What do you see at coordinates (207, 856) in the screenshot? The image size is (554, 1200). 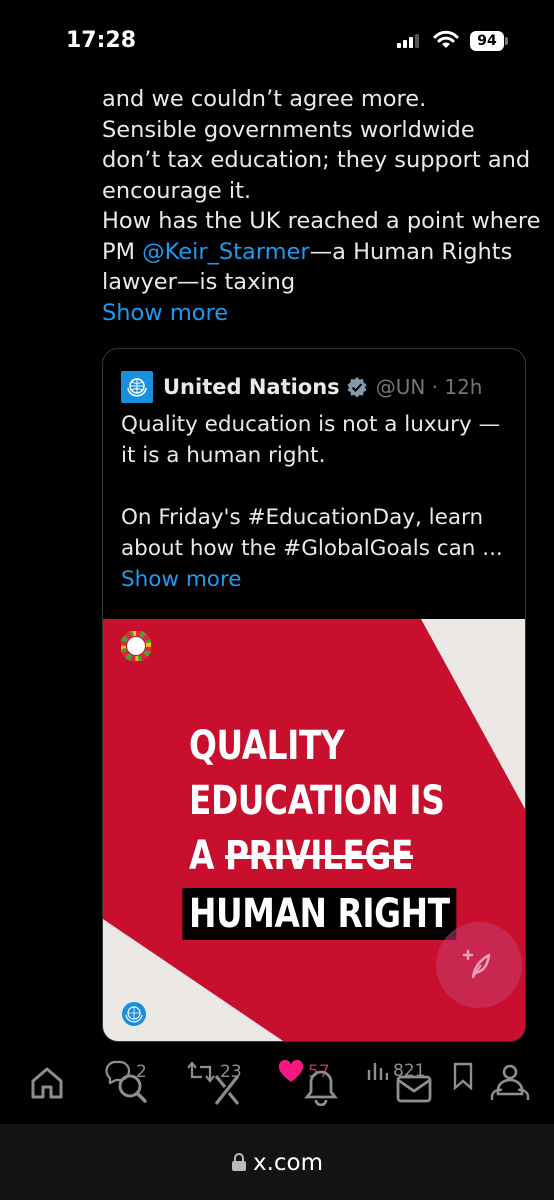 I see `poster-text-segment: A` at bounding box center [207, 856].